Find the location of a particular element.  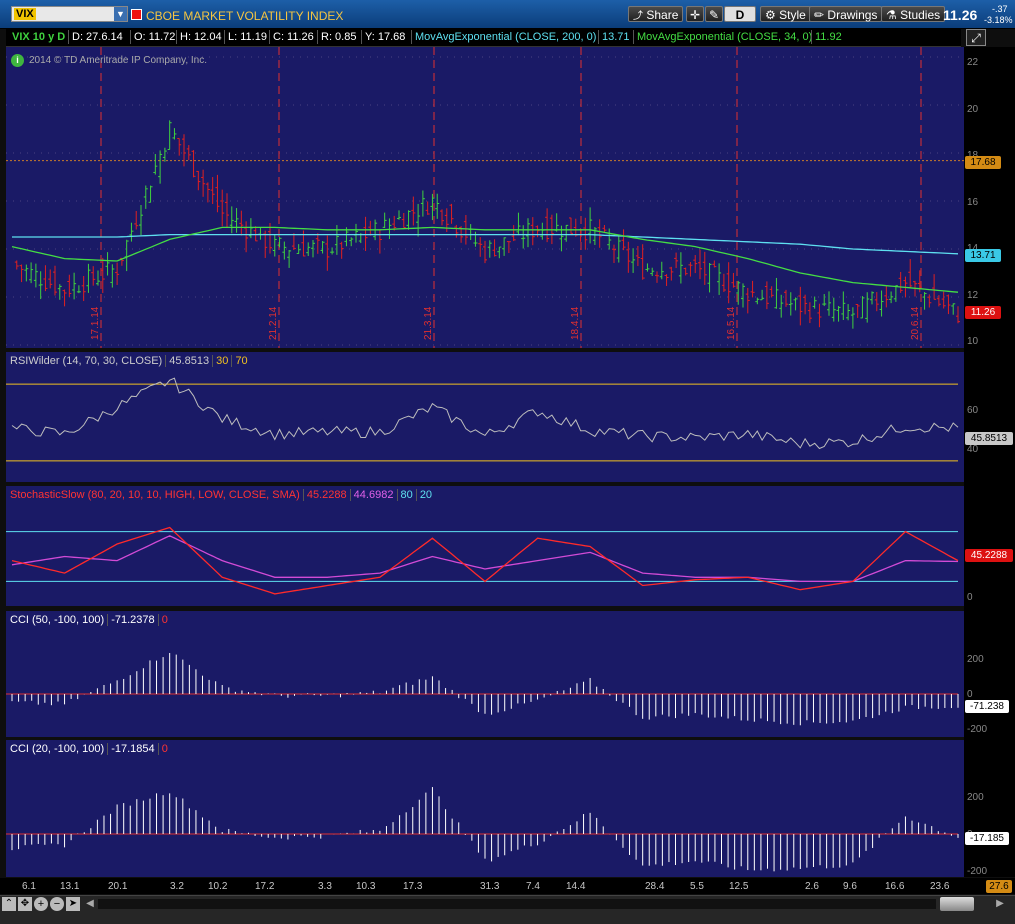

scroll-right-button: ▶ is located at coordinates (1000, 904).